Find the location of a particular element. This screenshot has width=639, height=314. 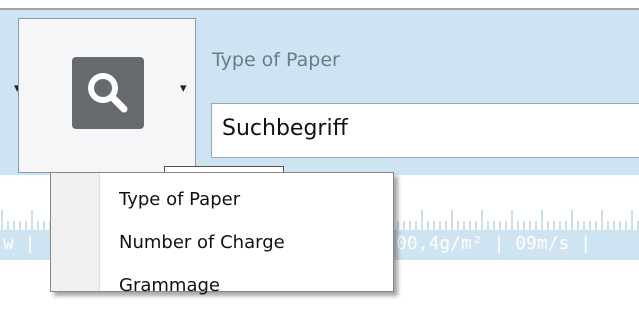

menu-icon-gutter is located at coordinates (75, 232).